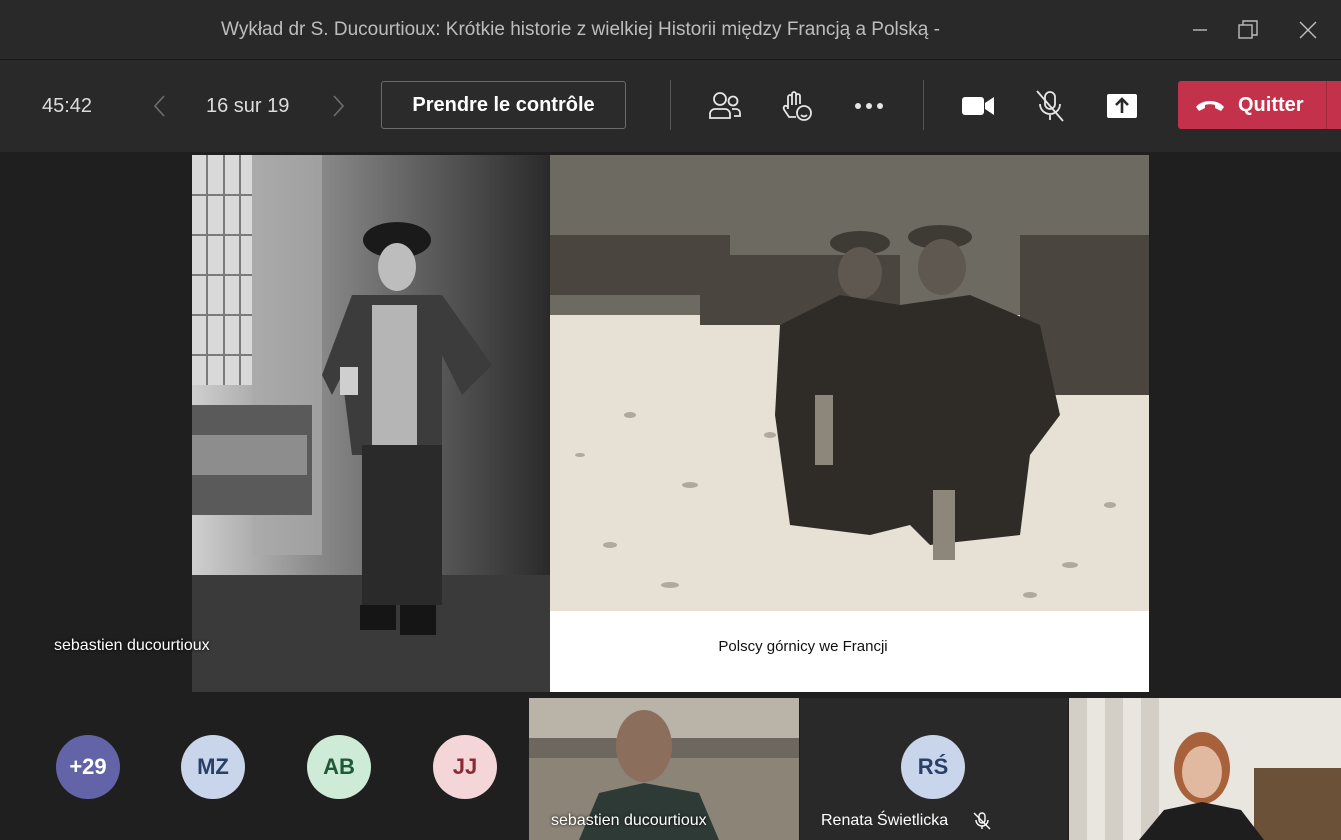 This screenshot has height=840, width=1341. I want to click on restore-button, so click(1248, 30).